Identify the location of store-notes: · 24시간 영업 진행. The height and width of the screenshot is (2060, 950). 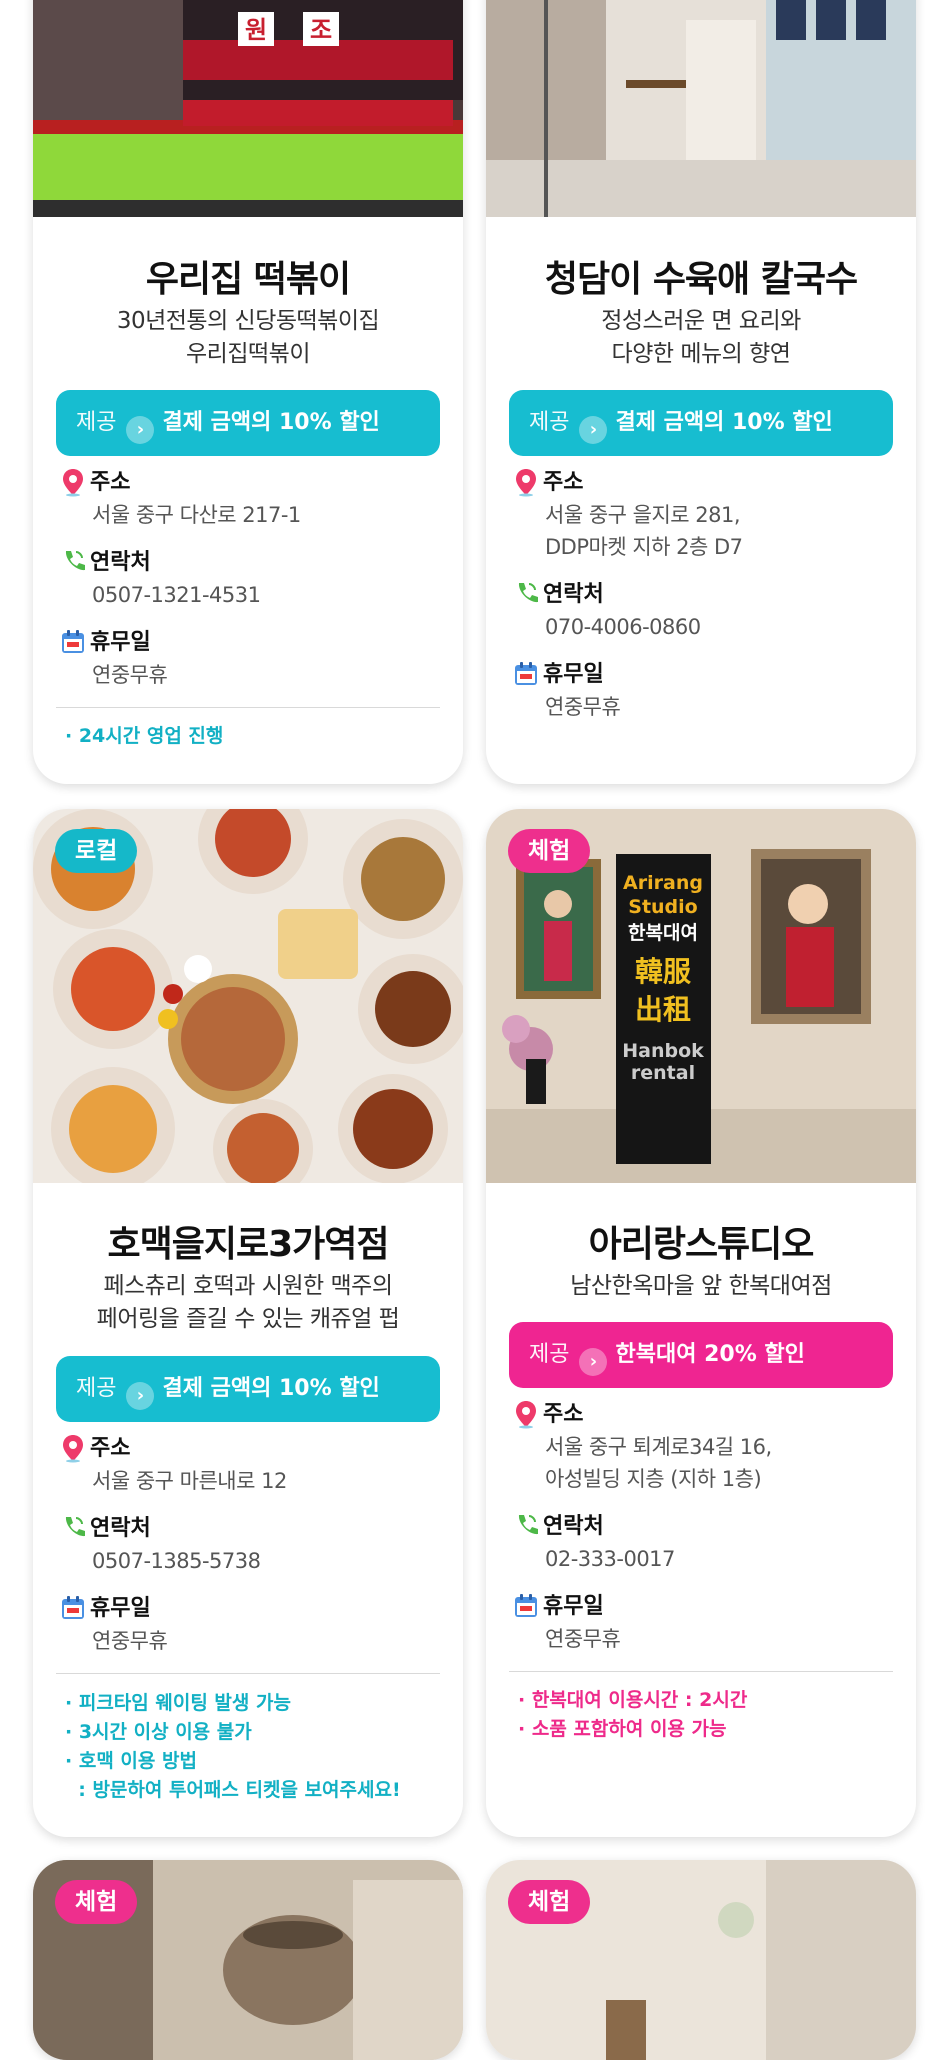
(254, 736).